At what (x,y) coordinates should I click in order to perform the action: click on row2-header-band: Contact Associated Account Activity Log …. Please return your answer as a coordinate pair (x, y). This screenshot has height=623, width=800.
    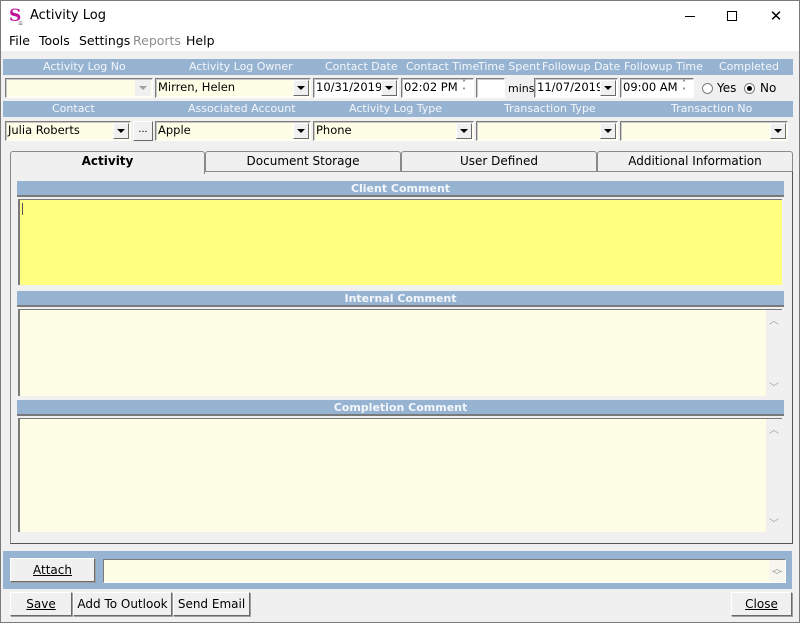
    Looking at the image, I should click on (398, 109).